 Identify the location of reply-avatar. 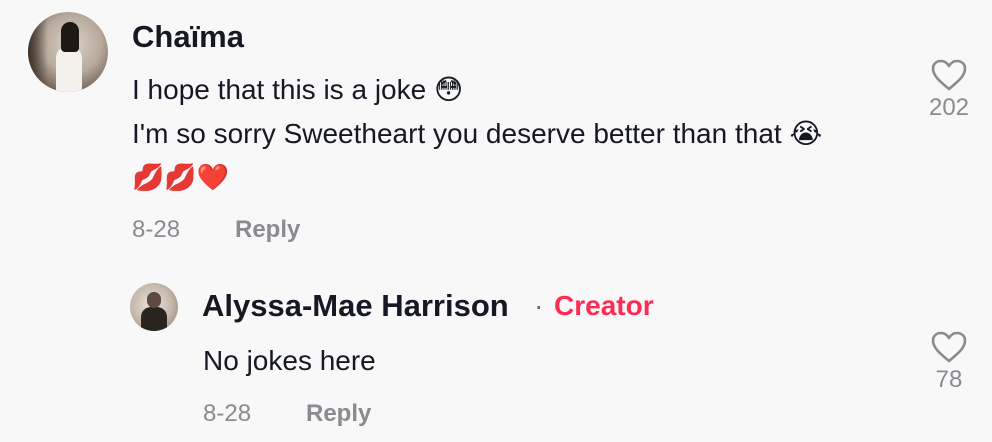
(154, 307).